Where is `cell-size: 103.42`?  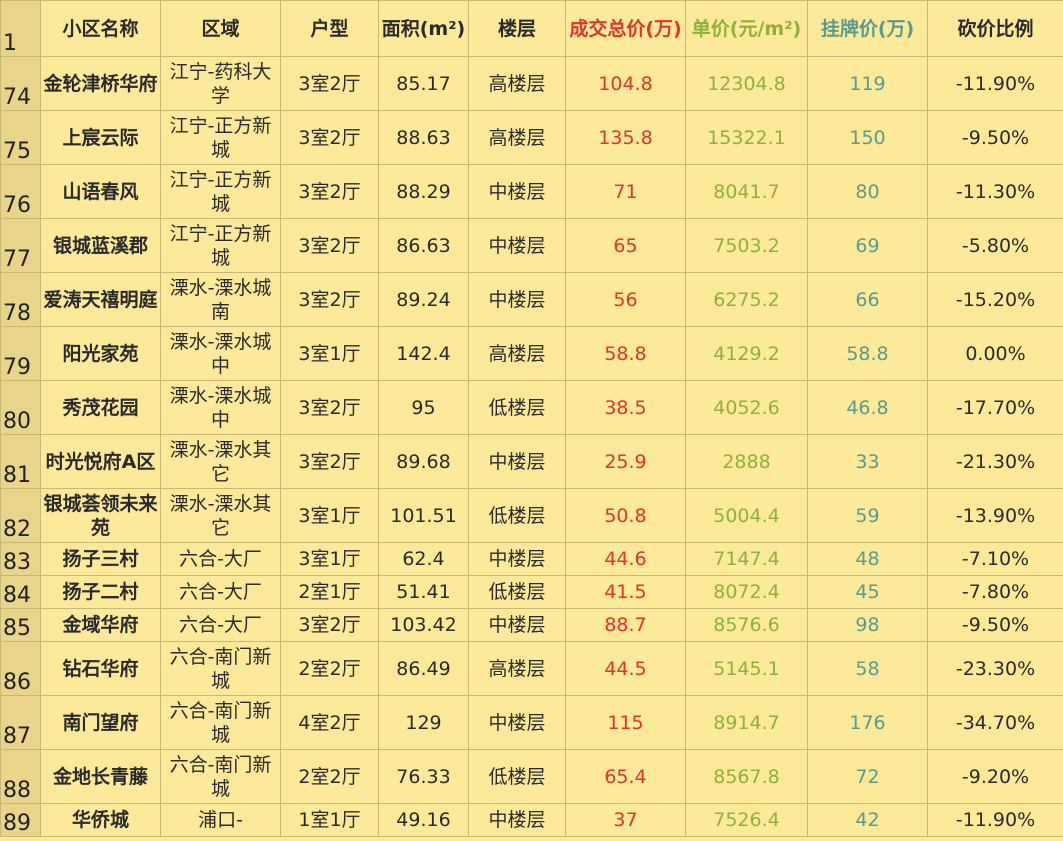 cell-size: 103.42 is located at coordinates (423, 625).